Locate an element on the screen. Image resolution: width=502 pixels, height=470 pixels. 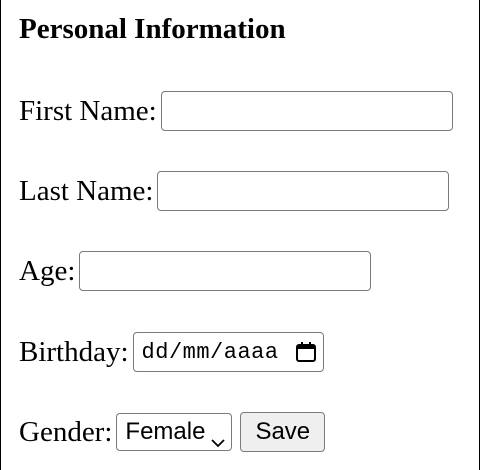
calendar-icon is located at coordinates (306, 352).